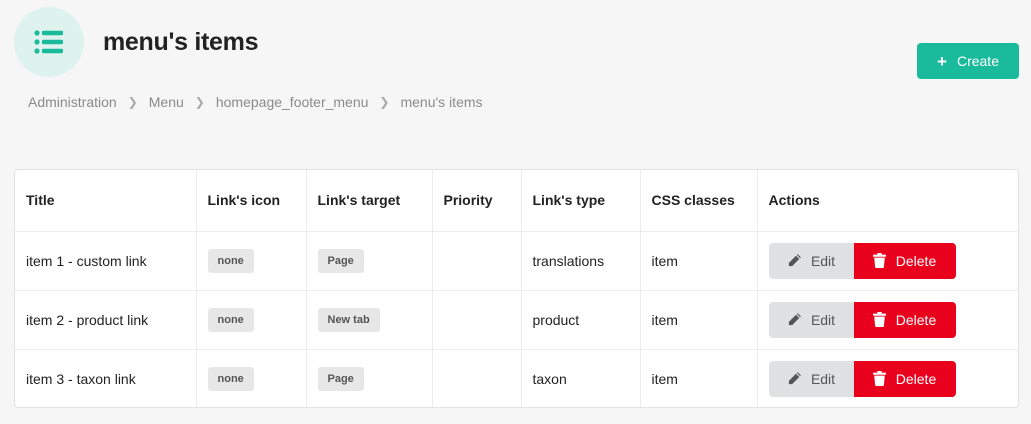  What do you see at coordinates (477, 201) in the screenshot?
I see `column-header-priority: Priority` at bounding box center [477, 201].